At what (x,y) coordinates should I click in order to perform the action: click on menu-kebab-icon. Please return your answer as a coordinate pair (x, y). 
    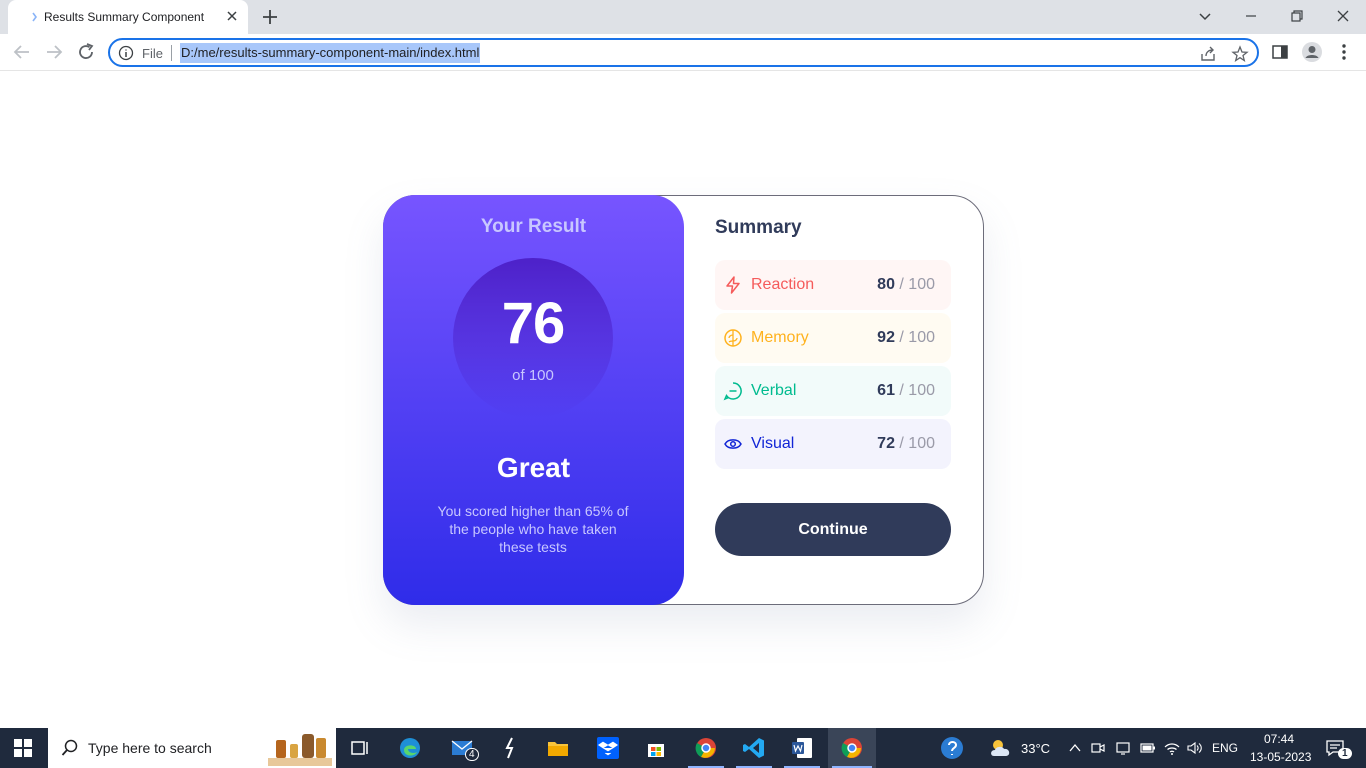
    Looking at the image, I should click on (1344, 52).